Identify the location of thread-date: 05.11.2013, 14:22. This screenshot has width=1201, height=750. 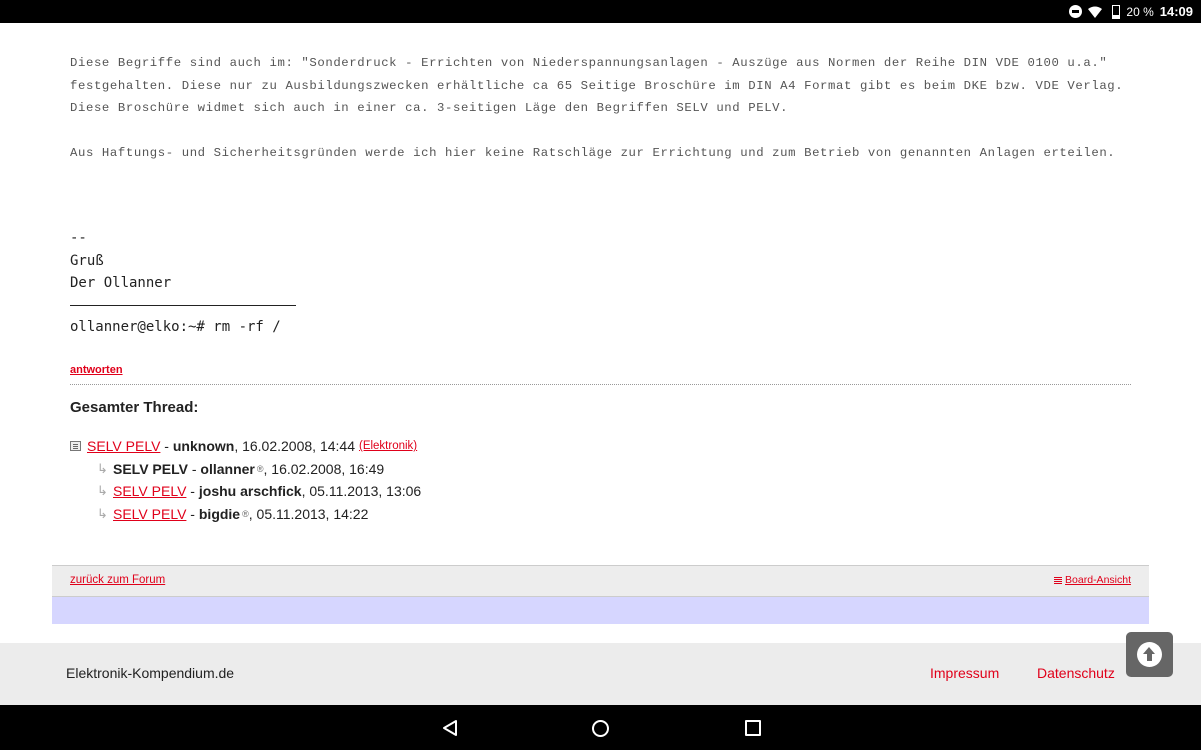
(312, 513).